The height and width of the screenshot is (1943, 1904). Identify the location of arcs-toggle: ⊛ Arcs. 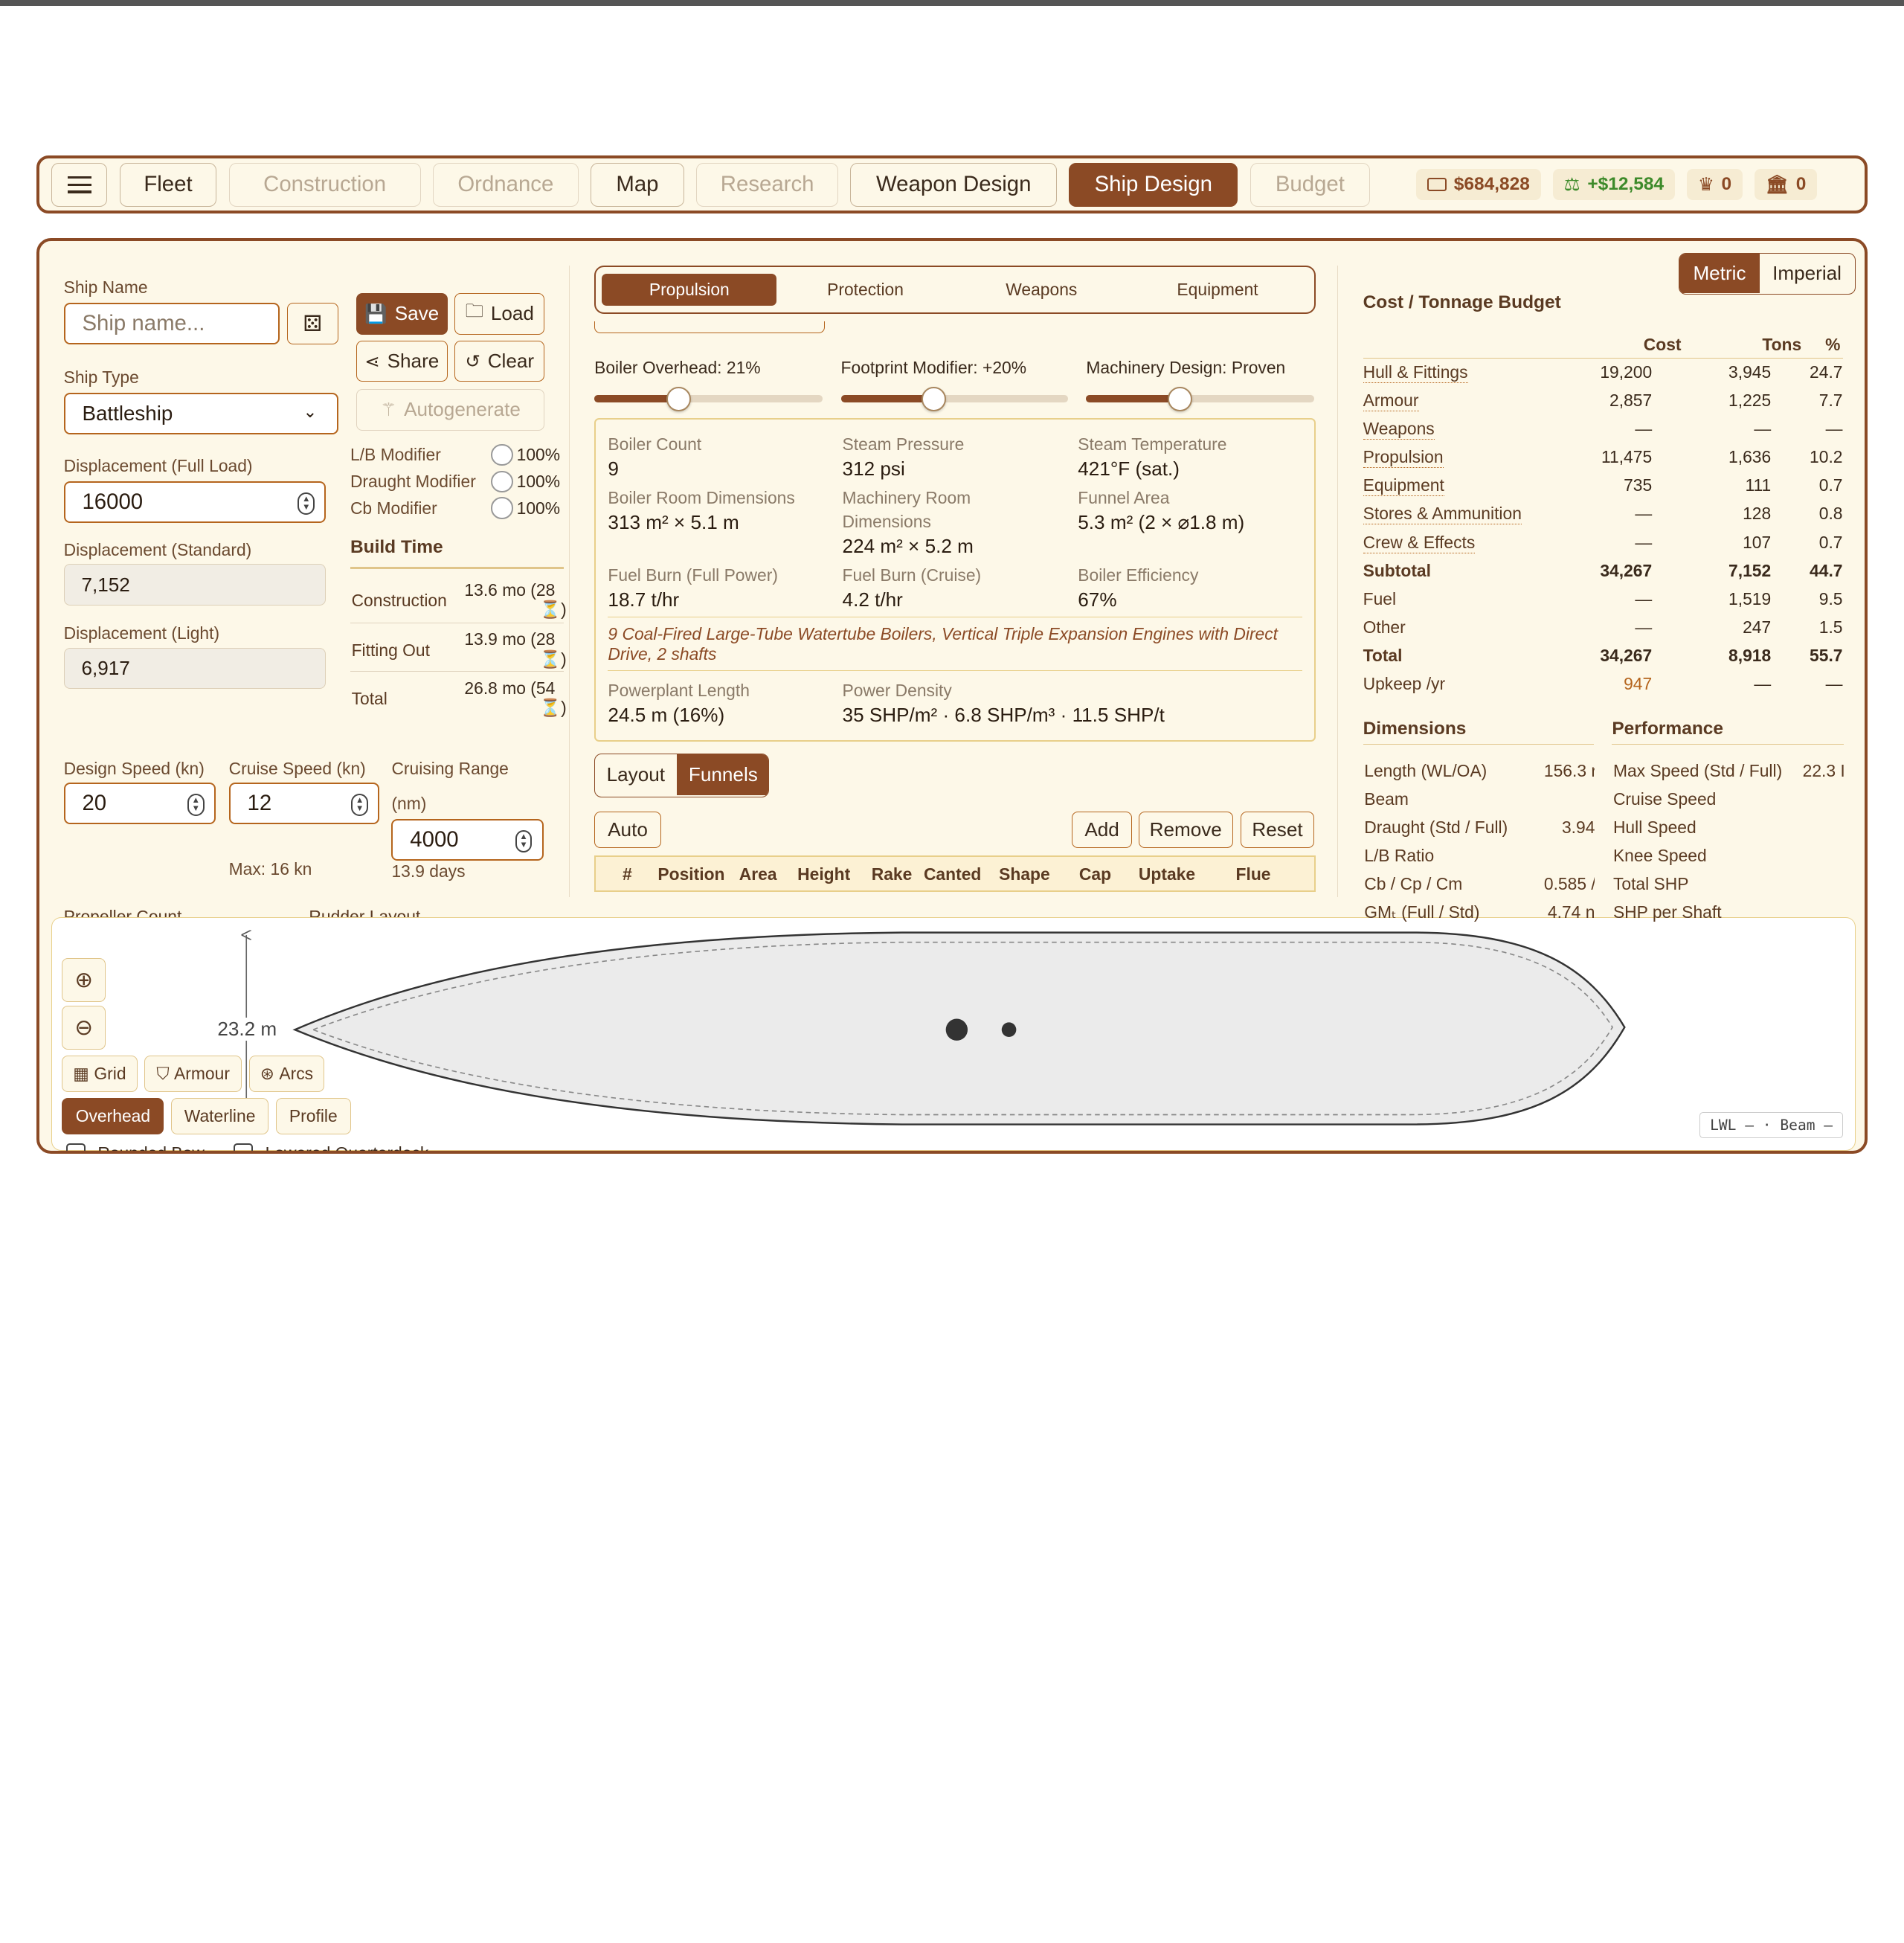
(286, 1073).